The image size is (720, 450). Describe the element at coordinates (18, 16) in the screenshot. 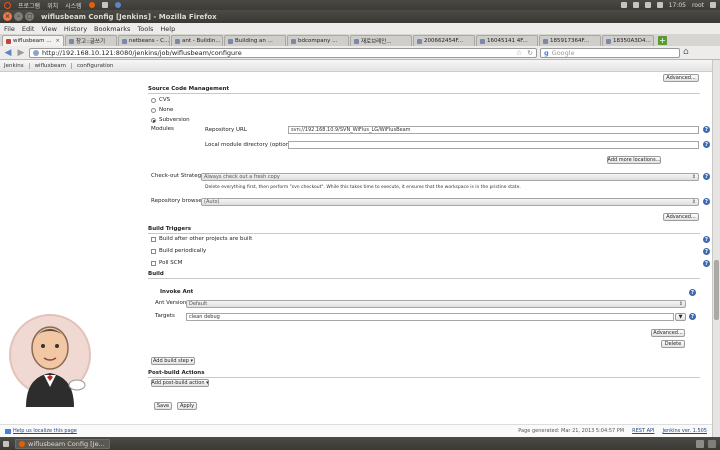

I see `window-minimize-button: –` at that location.